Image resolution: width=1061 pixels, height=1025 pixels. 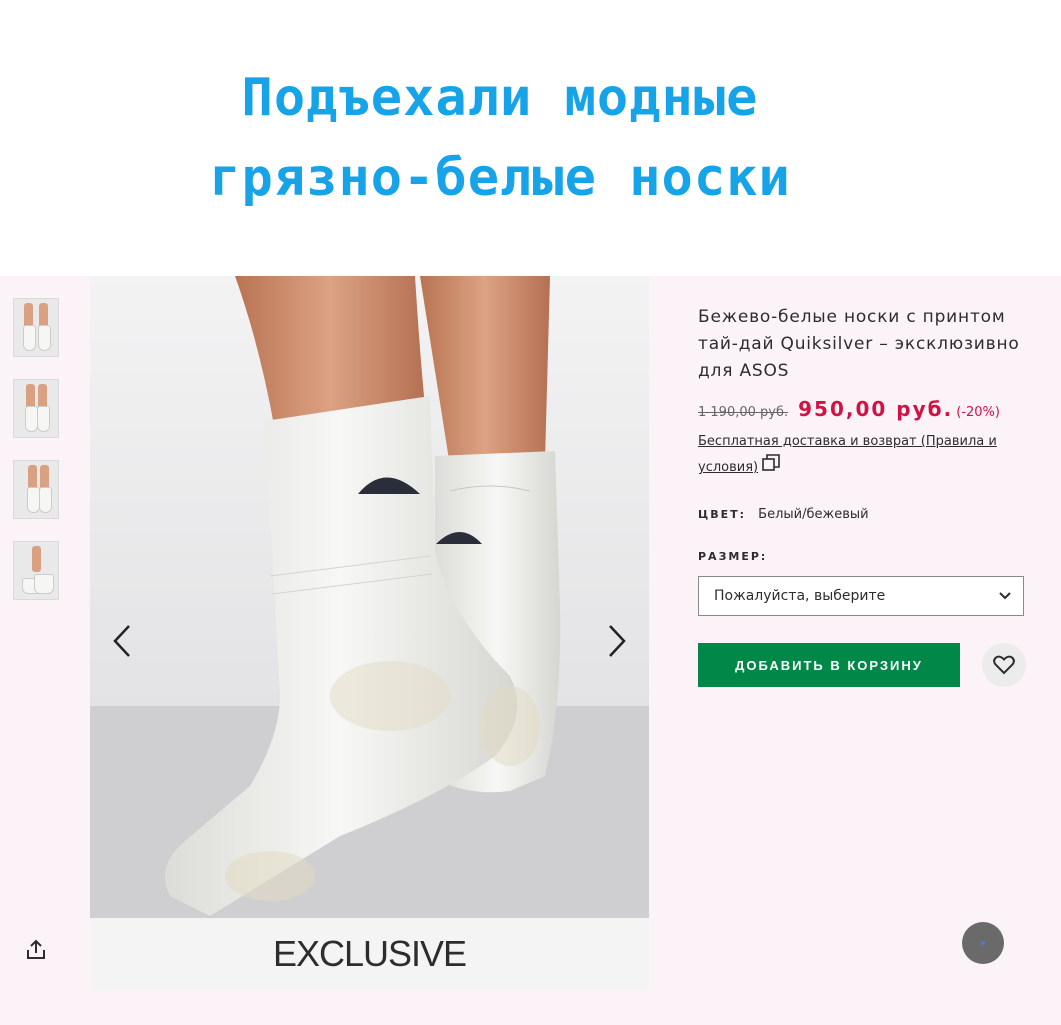 What do you see at coordinates (743, 412) in the screenshot?
I see `old-price: 1 190,00 руб.` at bounding box center [743, 412].